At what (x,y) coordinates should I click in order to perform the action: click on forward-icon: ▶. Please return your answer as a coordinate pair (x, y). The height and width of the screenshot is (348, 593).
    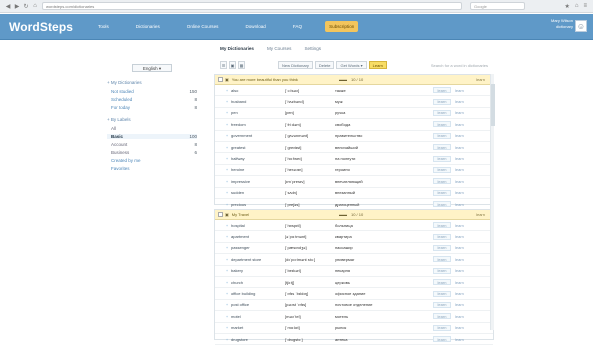
    Looking at the image, I should click on (17, 6).